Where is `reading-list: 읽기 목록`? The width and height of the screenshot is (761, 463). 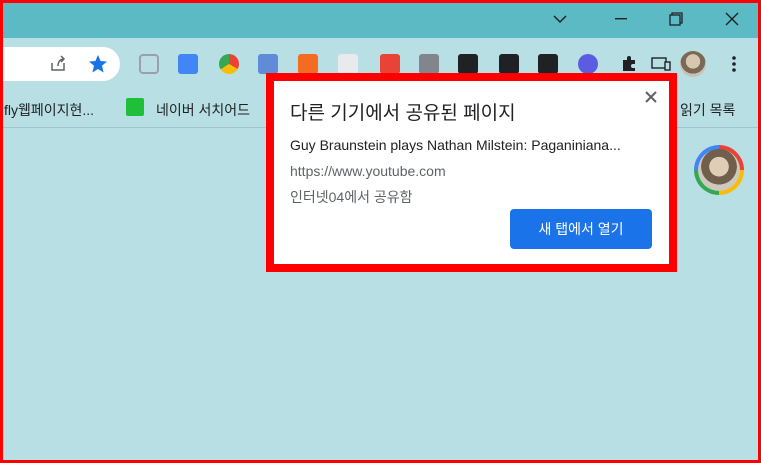
reading-list: 읽기 목록 is located at coordinates (707, 110).